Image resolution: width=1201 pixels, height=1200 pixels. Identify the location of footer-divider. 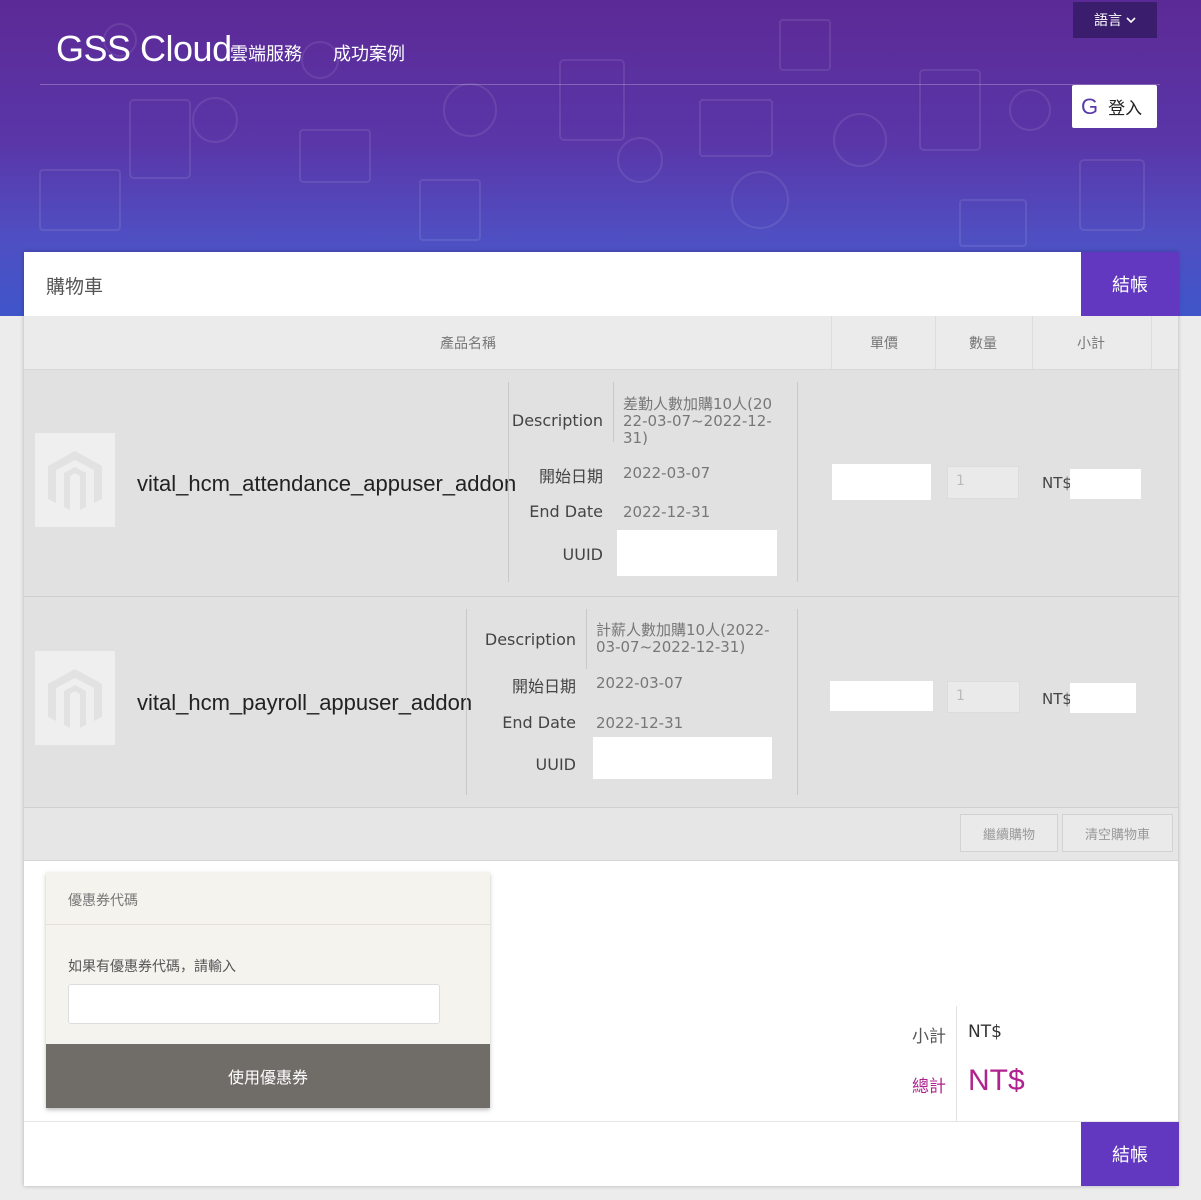
(601, 1121).